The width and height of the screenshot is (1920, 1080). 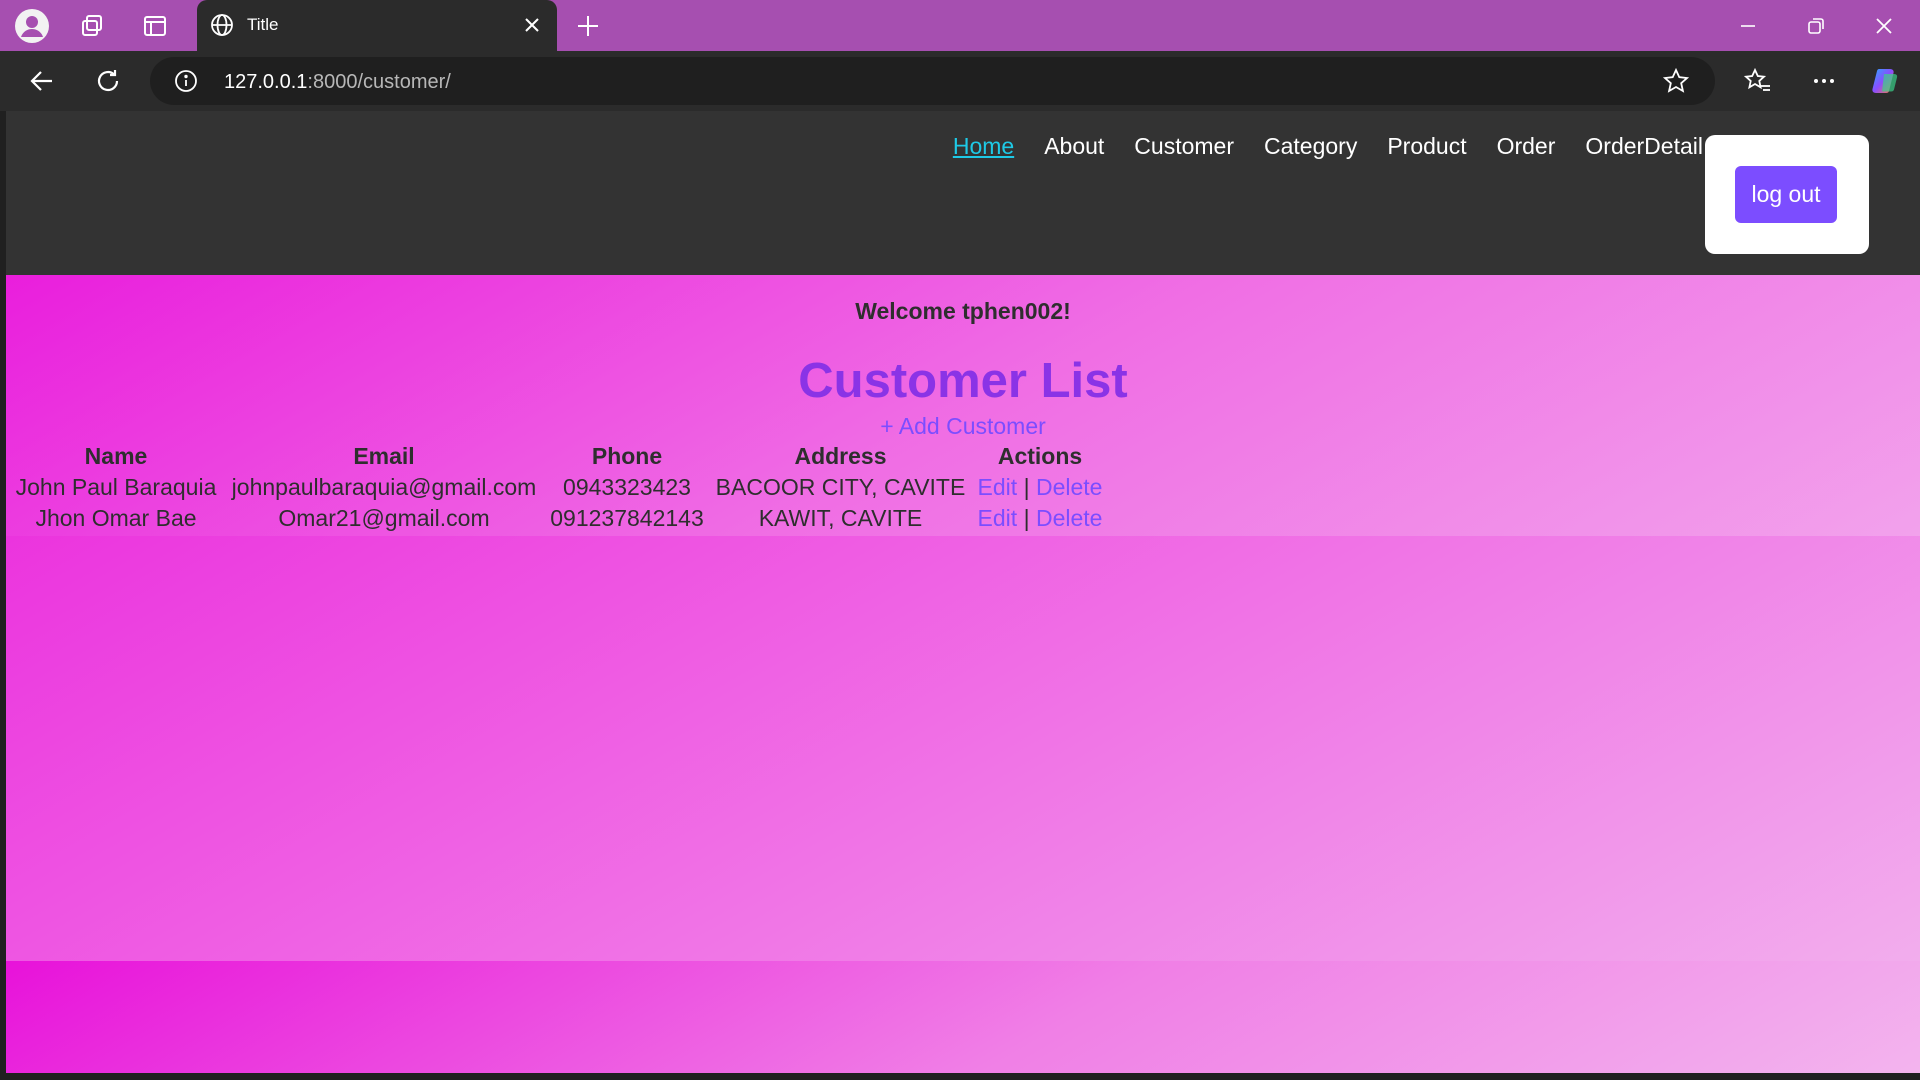 I want to click on nav-category: Category, so click(x=1310, y=146).